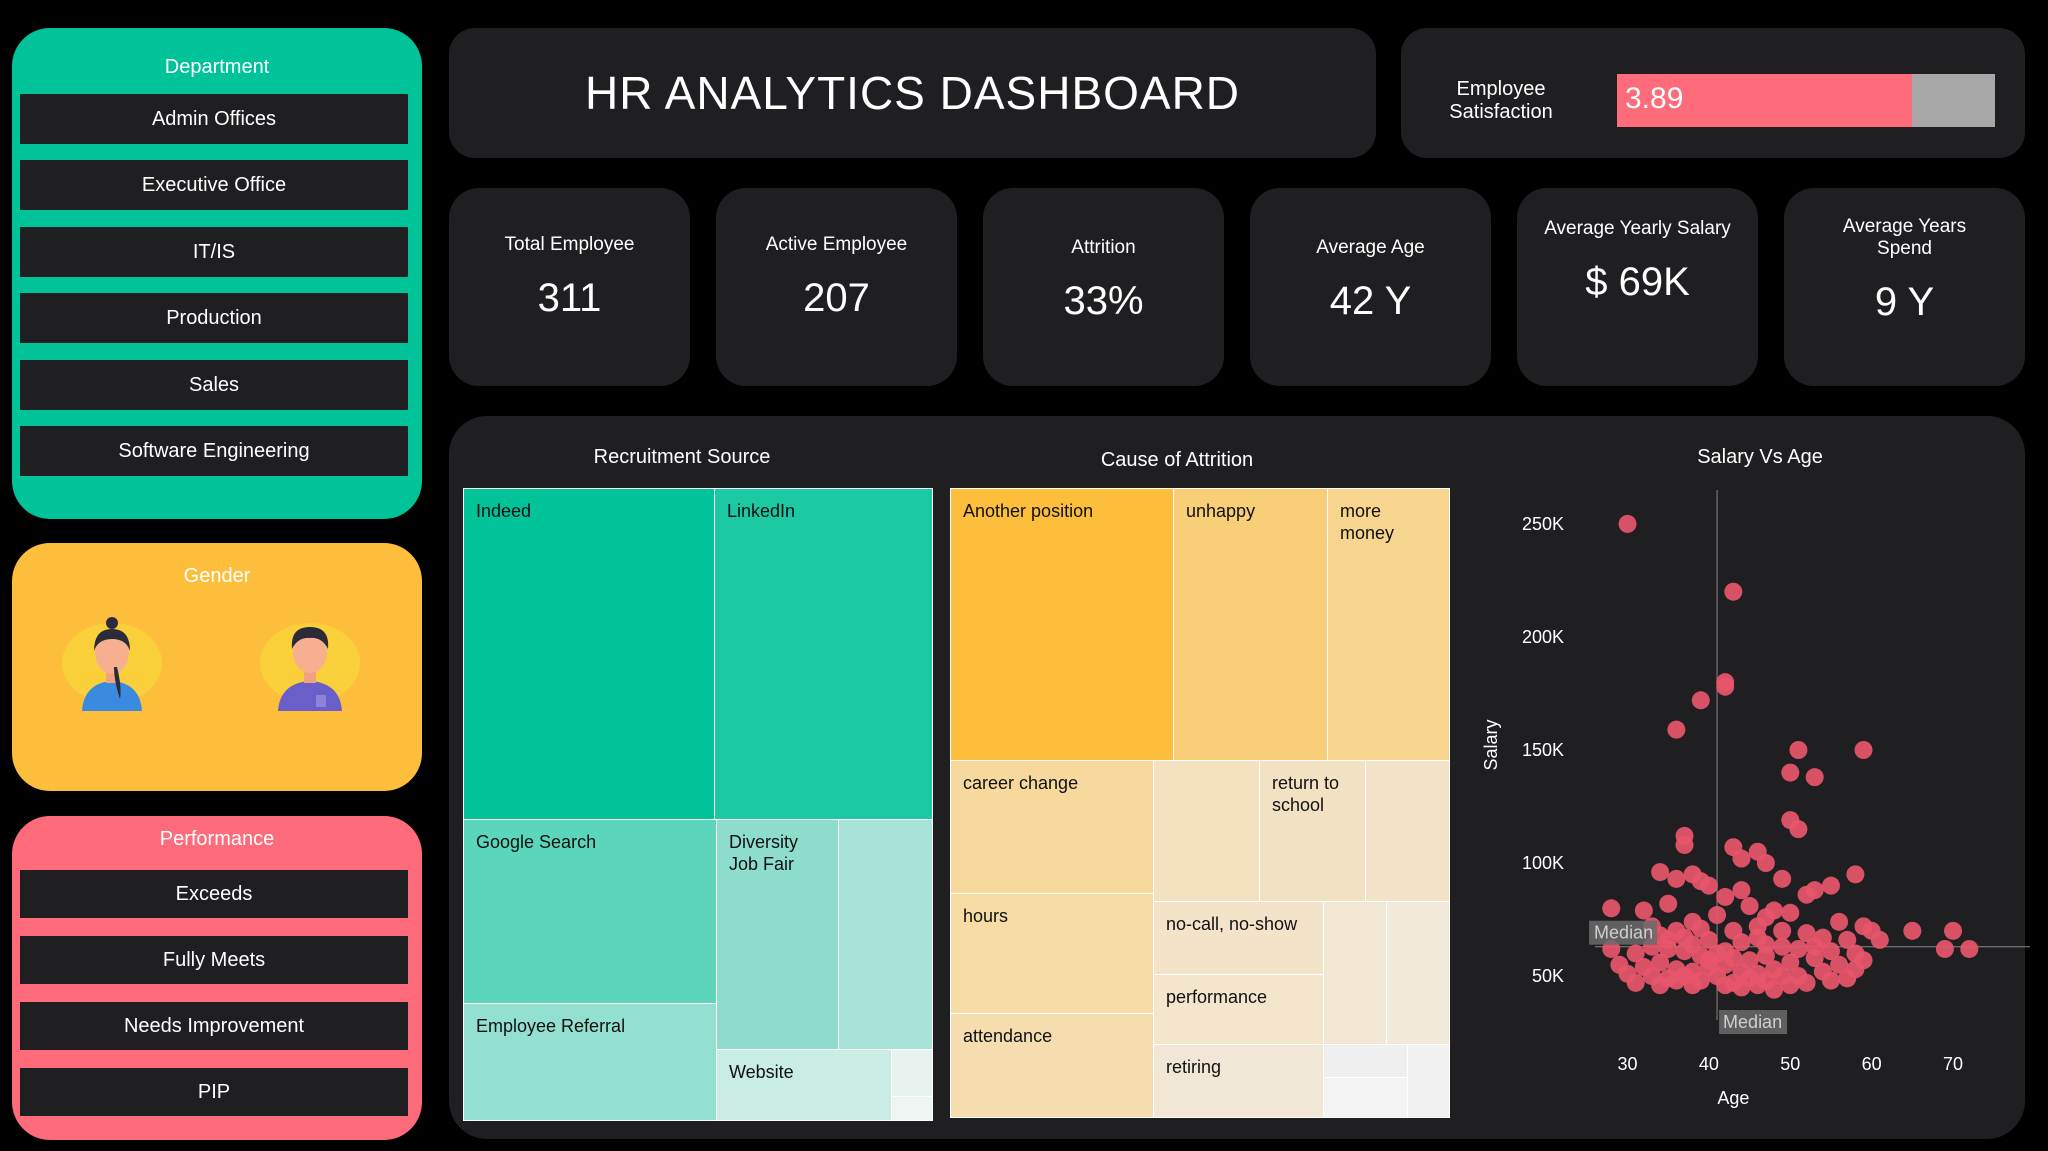 This screenshot has height=1151, width=2048. What do you see at coordinates (214, 385) in the screenshot?
I see `department-sales: Sales` at bounding box center [214, 385].